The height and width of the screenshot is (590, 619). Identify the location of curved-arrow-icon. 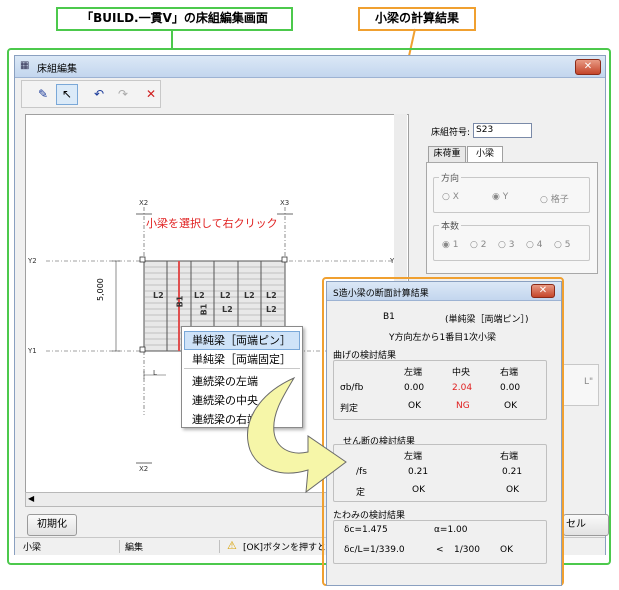
(297, 435).